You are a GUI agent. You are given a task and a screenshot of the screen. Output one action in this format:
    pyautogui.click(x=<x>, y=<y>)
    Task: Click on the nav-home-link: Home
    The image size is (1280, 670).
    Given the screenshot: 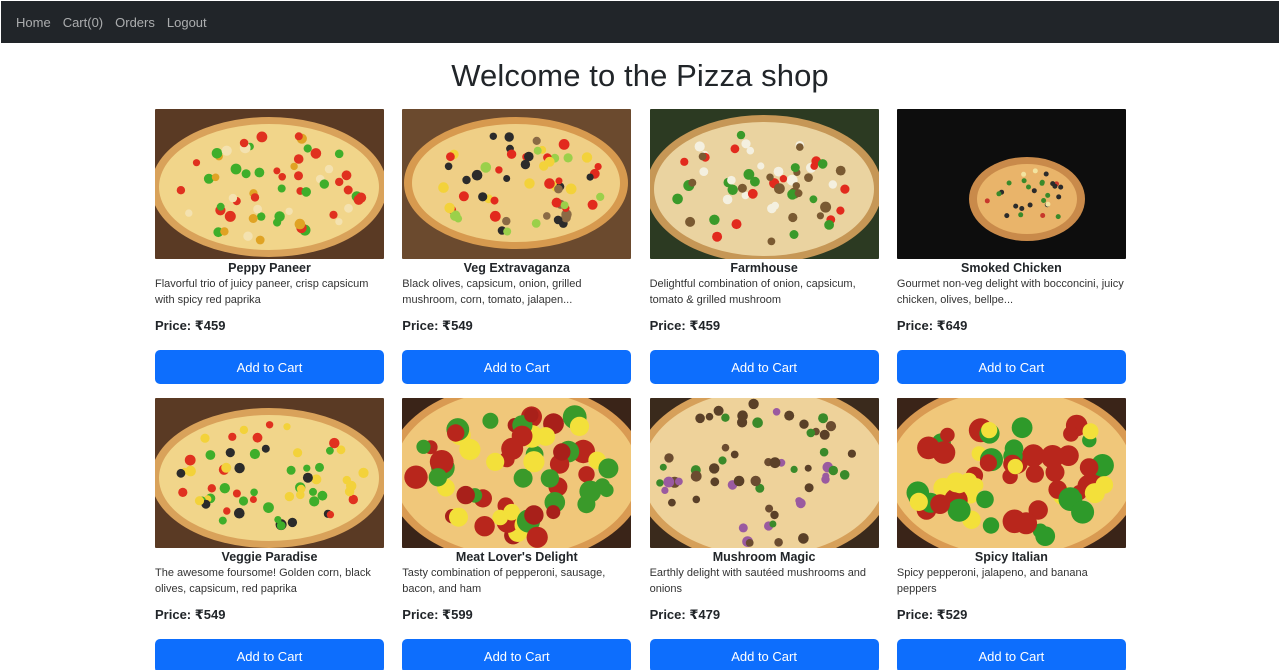 What is the action you would take?
    pyautogui.click(x=33, y=22)
    